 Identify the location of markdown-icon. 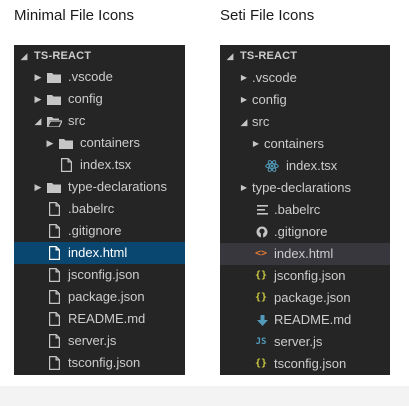
(262, 320).